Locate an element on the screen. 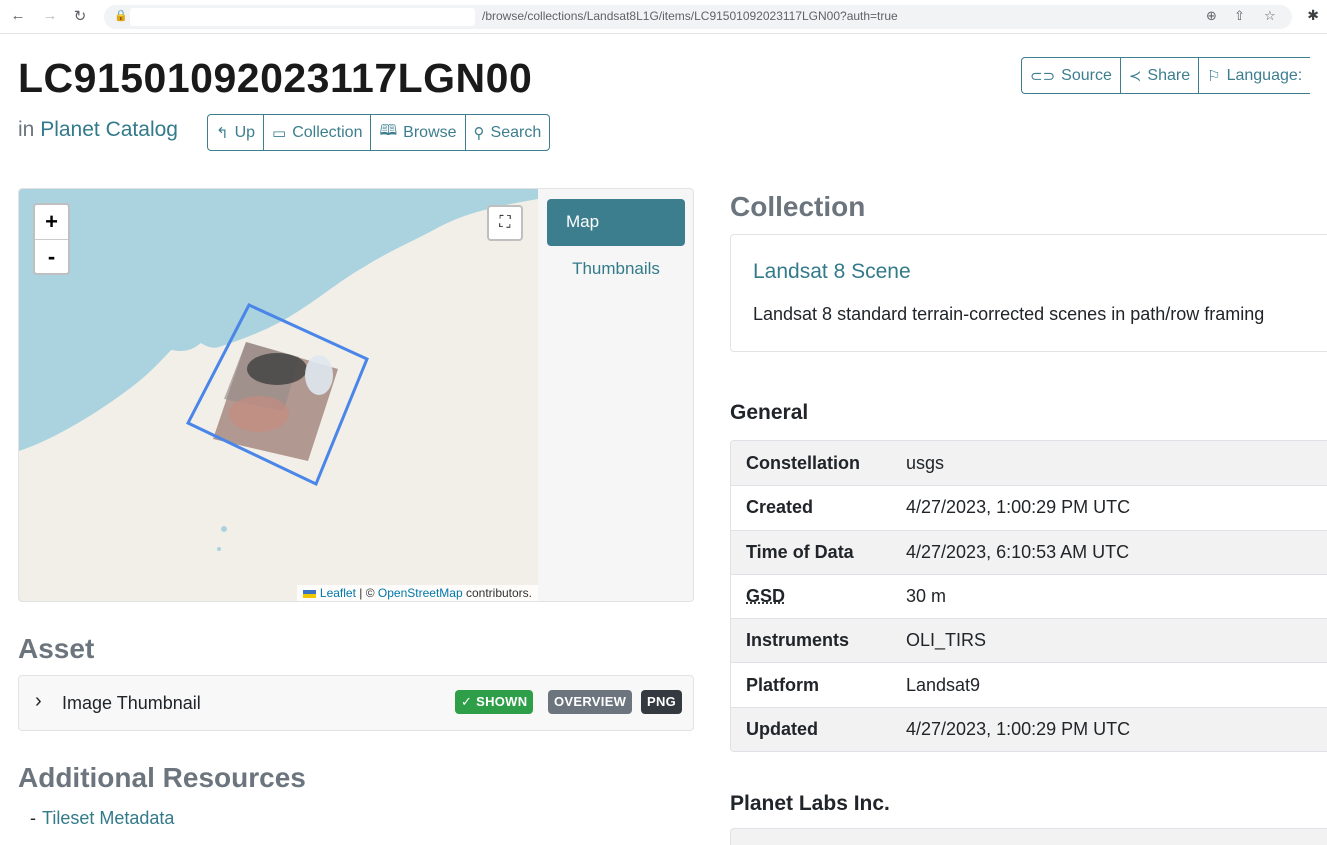 The width and height of the screenshot is (1327, 845). resources-heading: Additional Resources is located at coordinates (162, 777).